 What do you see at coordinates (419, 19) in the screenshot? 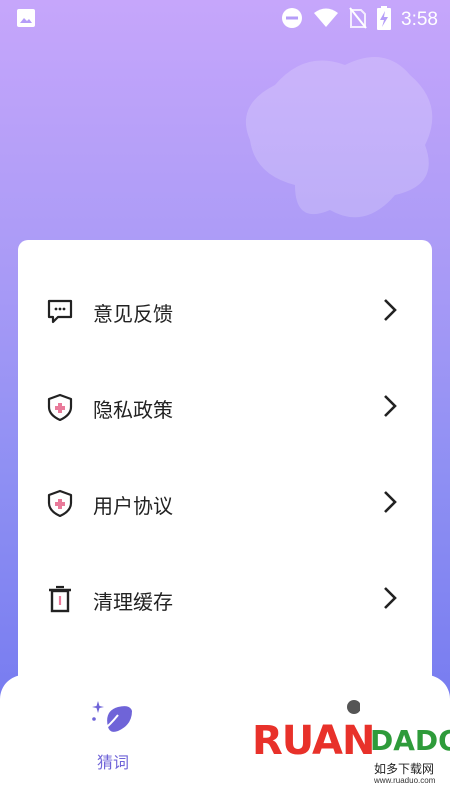
I see `status-time: 3:58` at bounding box center [419, 19].